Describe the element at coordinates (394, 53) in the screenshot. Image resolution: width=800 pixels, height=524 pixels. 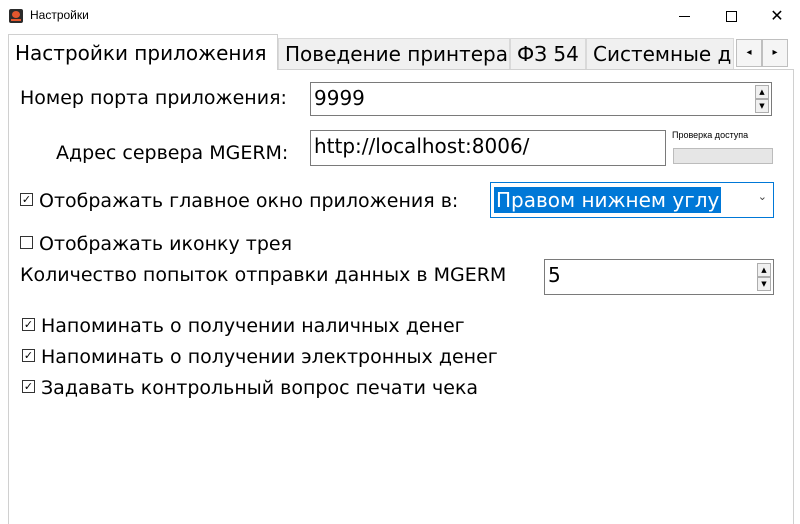
I see `tab-printer-behavior: Поведение принтера` at that location.